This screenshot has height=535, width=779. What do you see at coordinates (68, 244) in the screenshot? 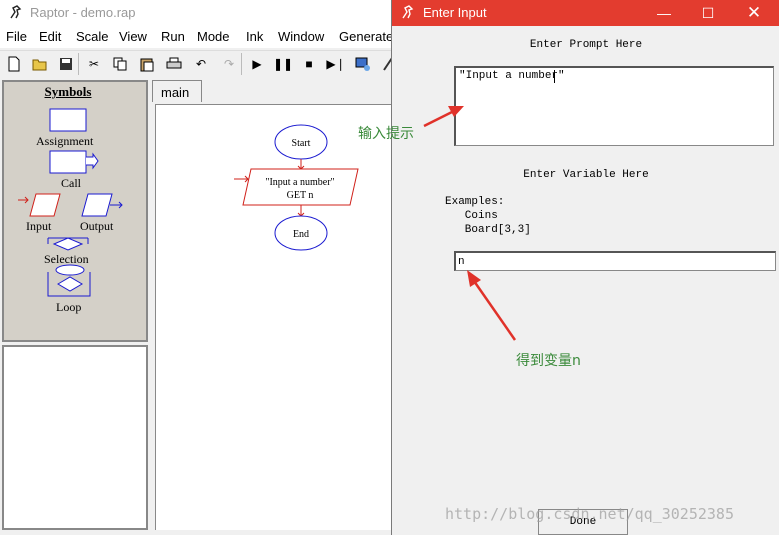
I see `selection-shape-icon` at bounding box center [68, 244].